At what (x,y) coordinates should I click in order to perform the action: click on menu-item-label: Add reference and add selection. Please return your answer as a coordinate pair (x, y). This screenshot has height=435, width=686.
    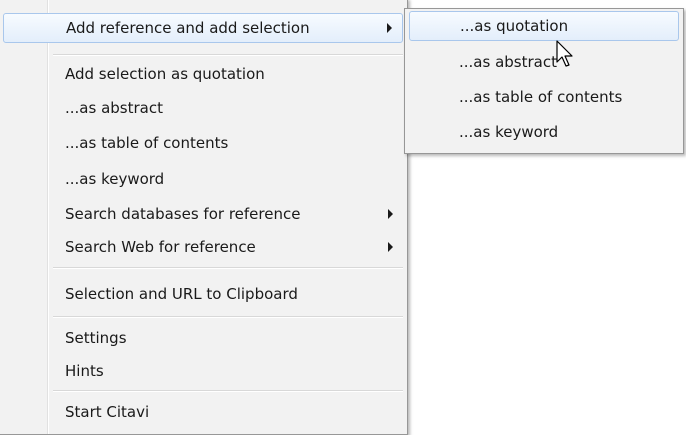
    Looking at the image, I should click on (188, 28).